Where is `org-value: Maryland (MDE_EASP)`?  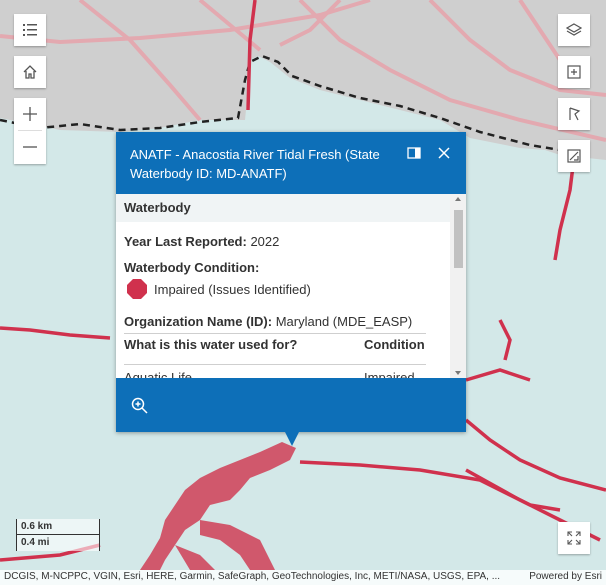 org-value: Maryland (MDE_EASP) is located at coordinates (344, 321).